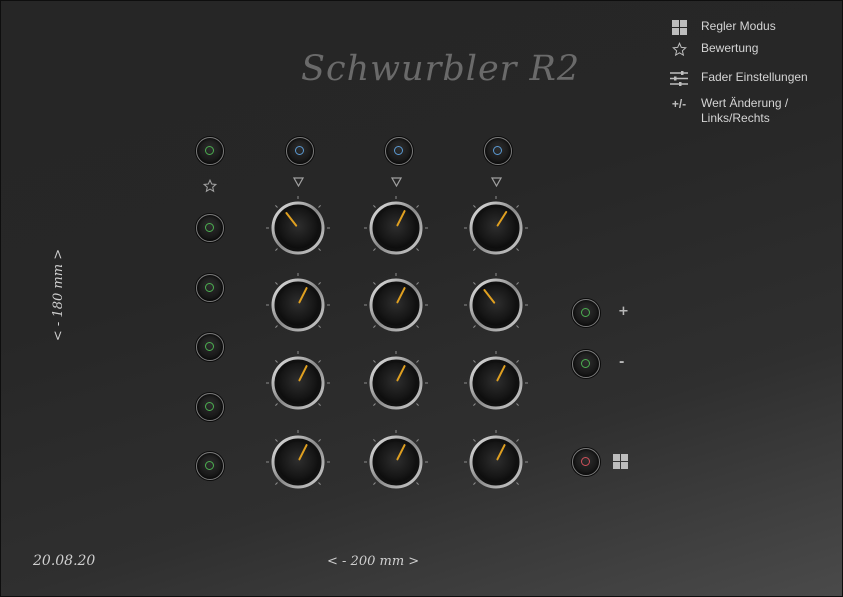  Describe the element at coordinates (496, 462) in the screenshot. I see `knob-r4-c3` at that location.